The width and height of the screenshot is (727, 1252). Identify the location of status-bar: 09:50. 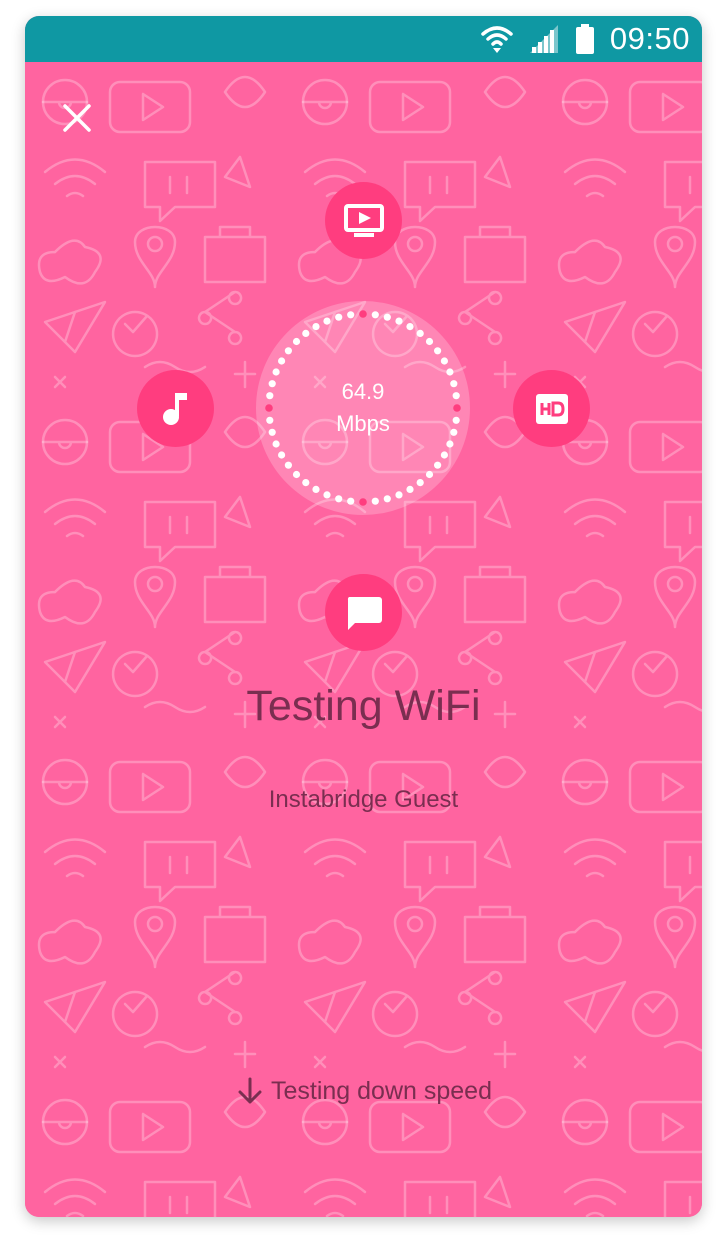
(363, 39).